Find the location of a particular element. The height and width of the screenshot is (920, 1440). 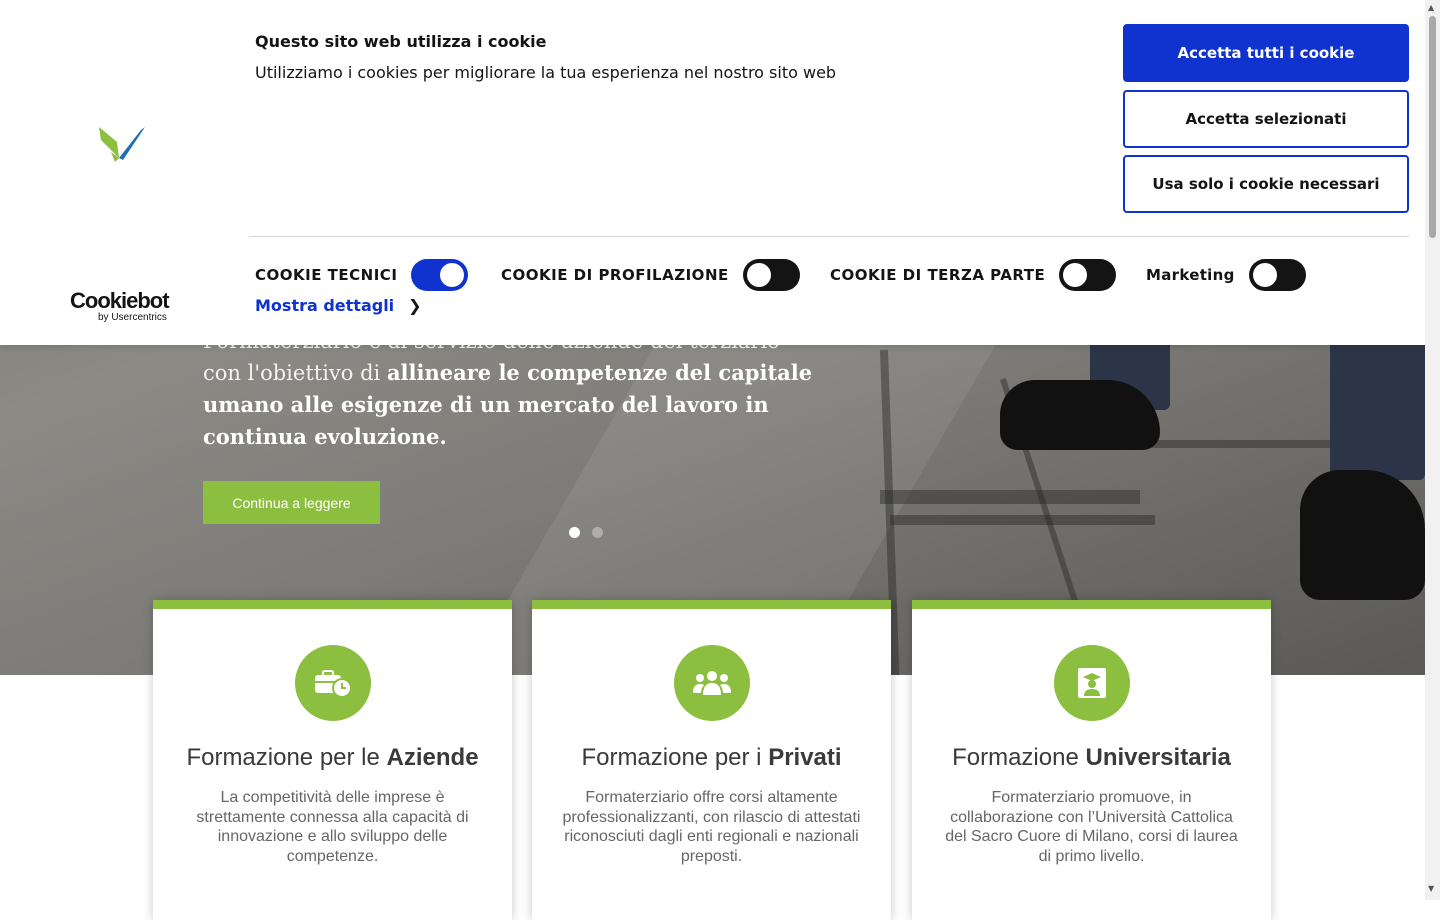

card-title-prefix: Formazione is located at coordinates (1019, 757).